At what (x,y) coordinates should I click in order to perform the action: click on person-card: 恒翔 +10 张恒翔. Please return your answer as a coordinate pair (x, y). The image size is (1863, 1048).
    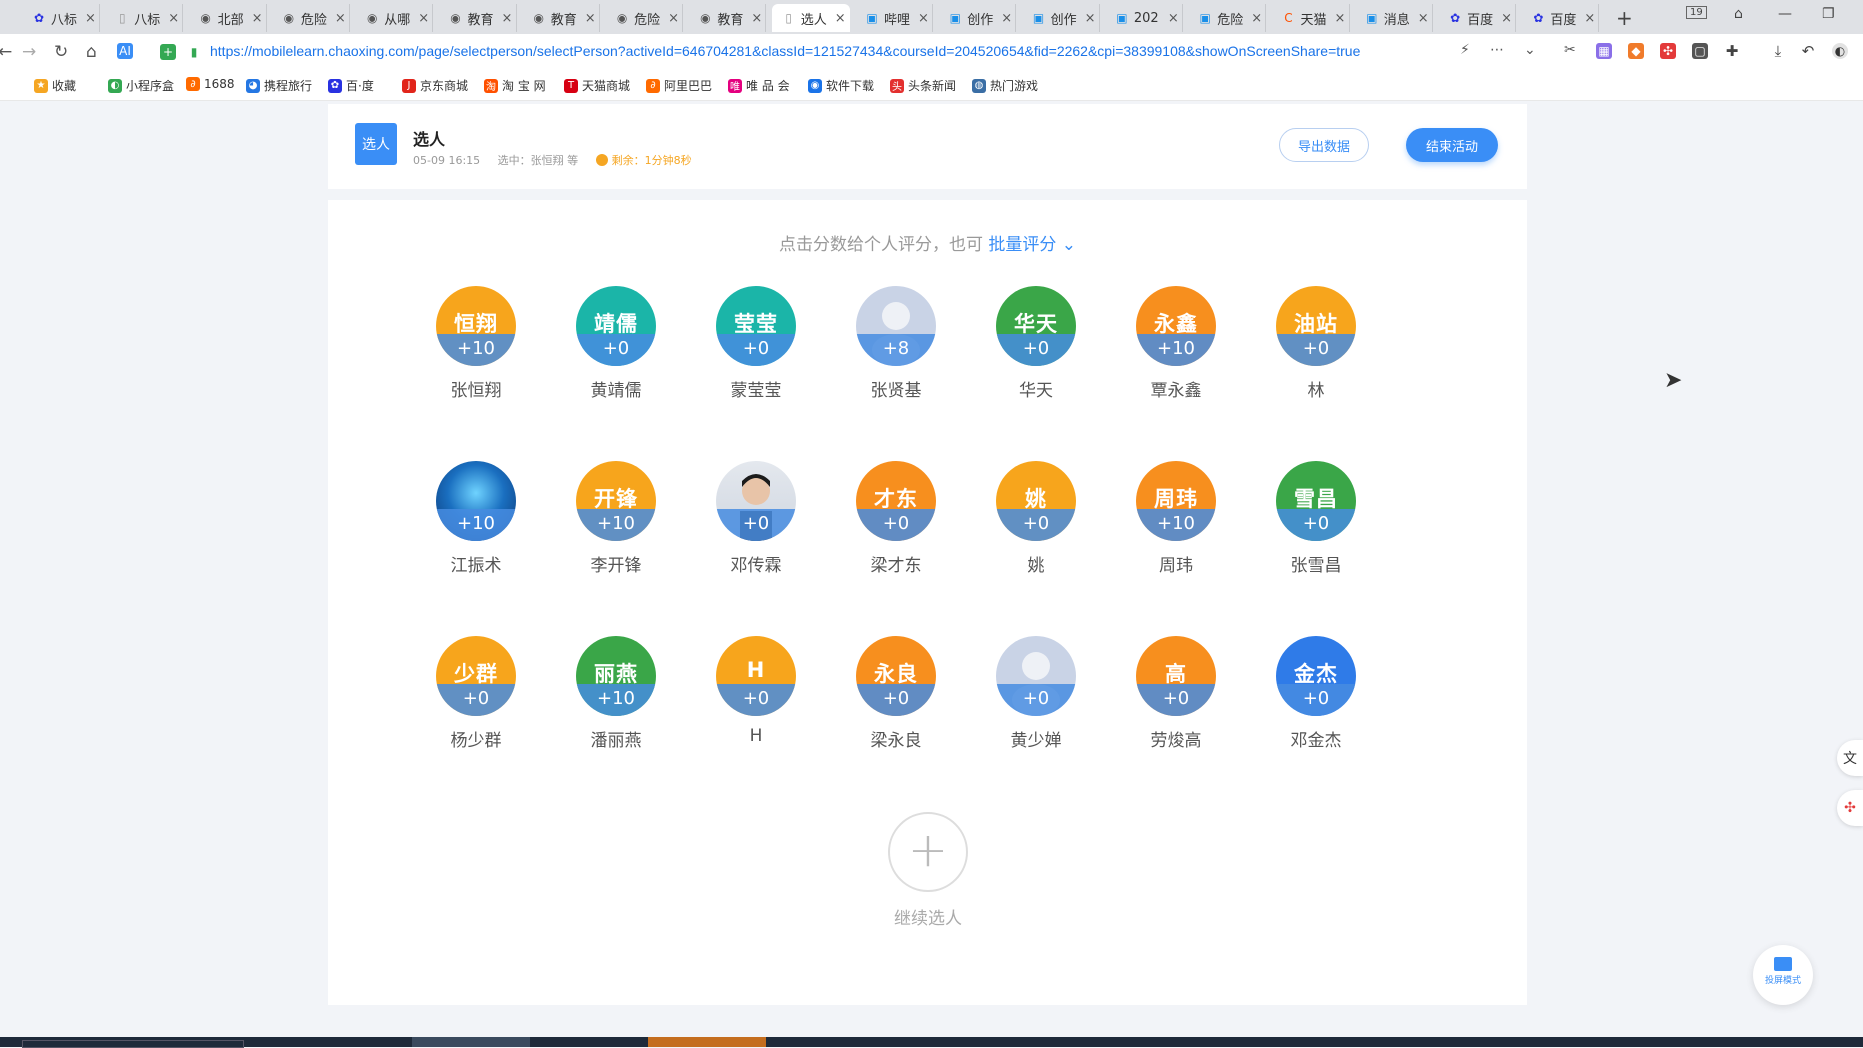
    Looking at the image, I should click on (476, 343).